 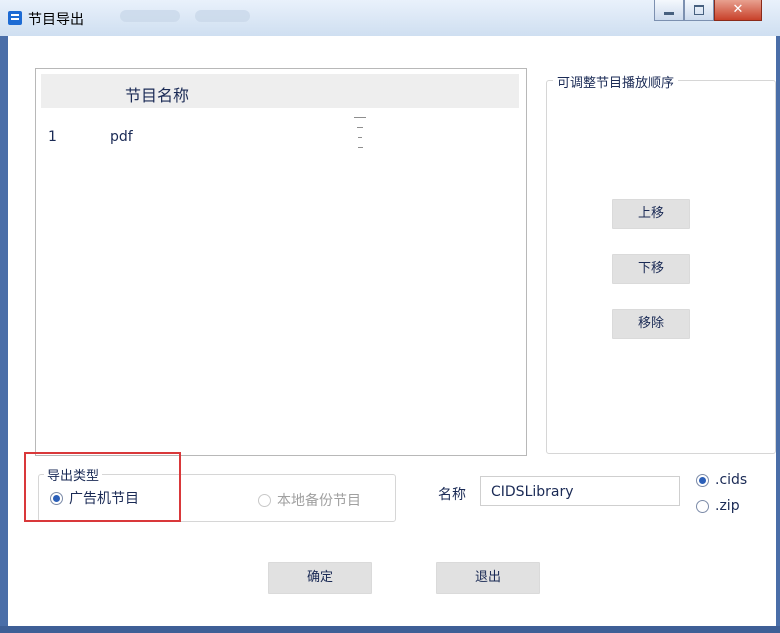 What do you see at coordinates (121, 137) in the screenshot?
I see `row-program-name: pdf` at bounding box center [121, 137].